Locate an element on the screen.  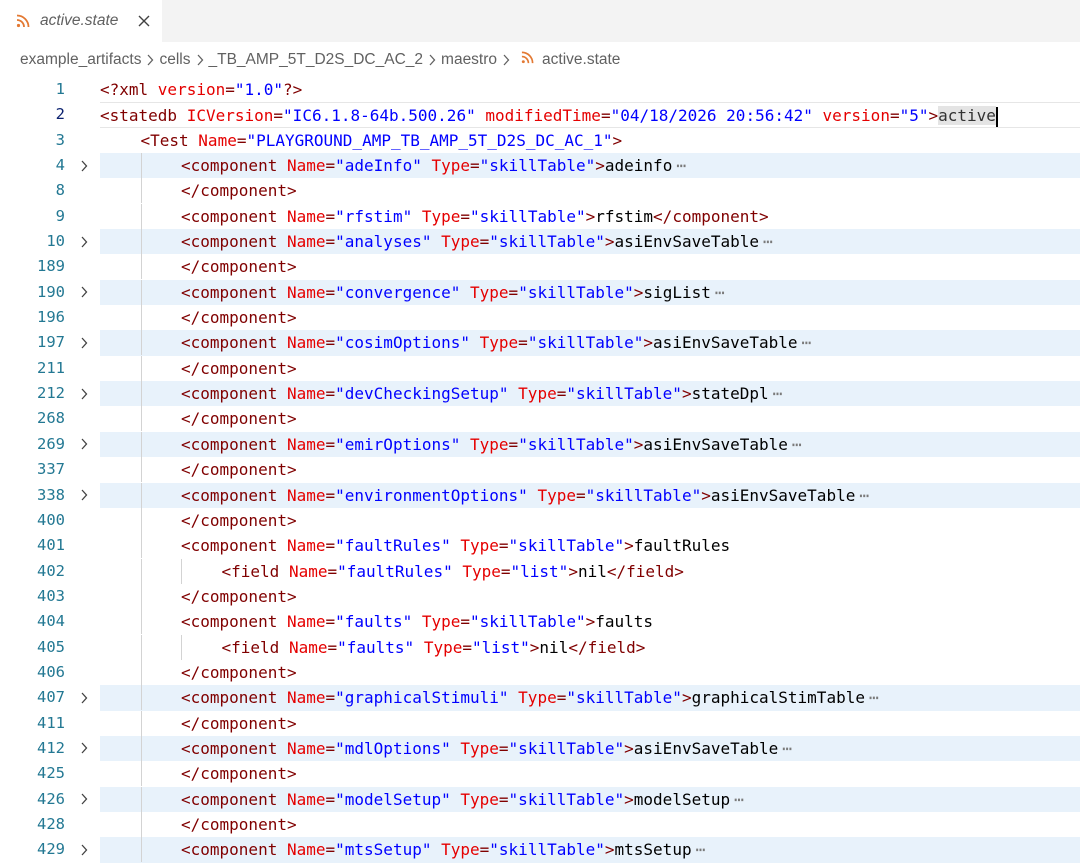
code-line: 268 </component> is located at coordinates (540, 419).